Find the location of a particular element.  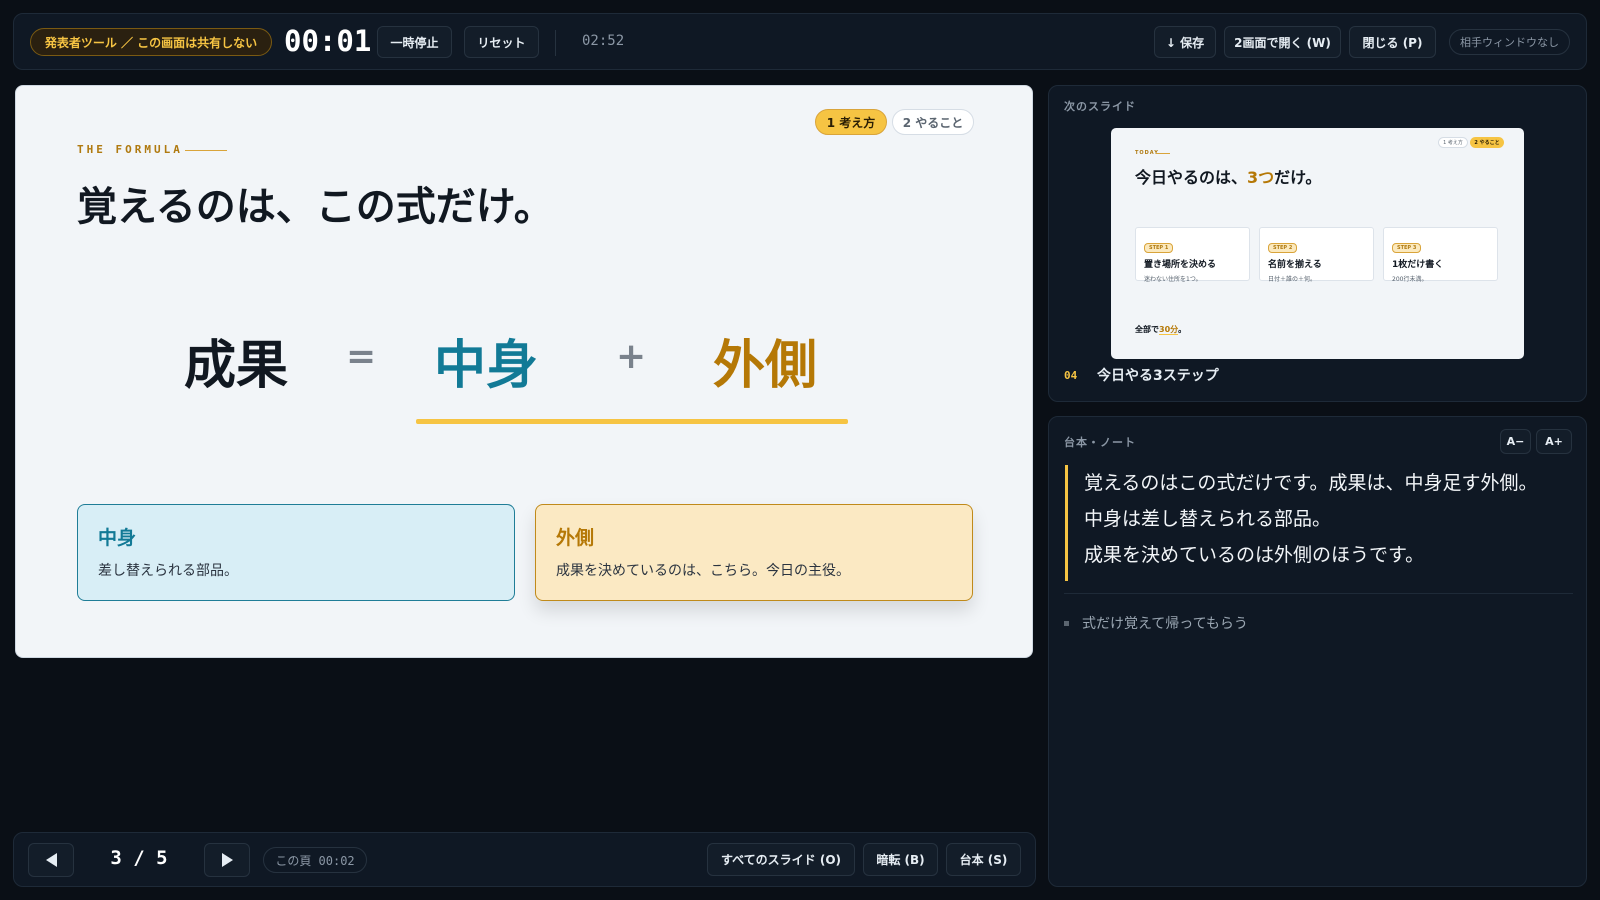

content-card-text: 差し替えられる部品。 is located at coordinates (168, 571).